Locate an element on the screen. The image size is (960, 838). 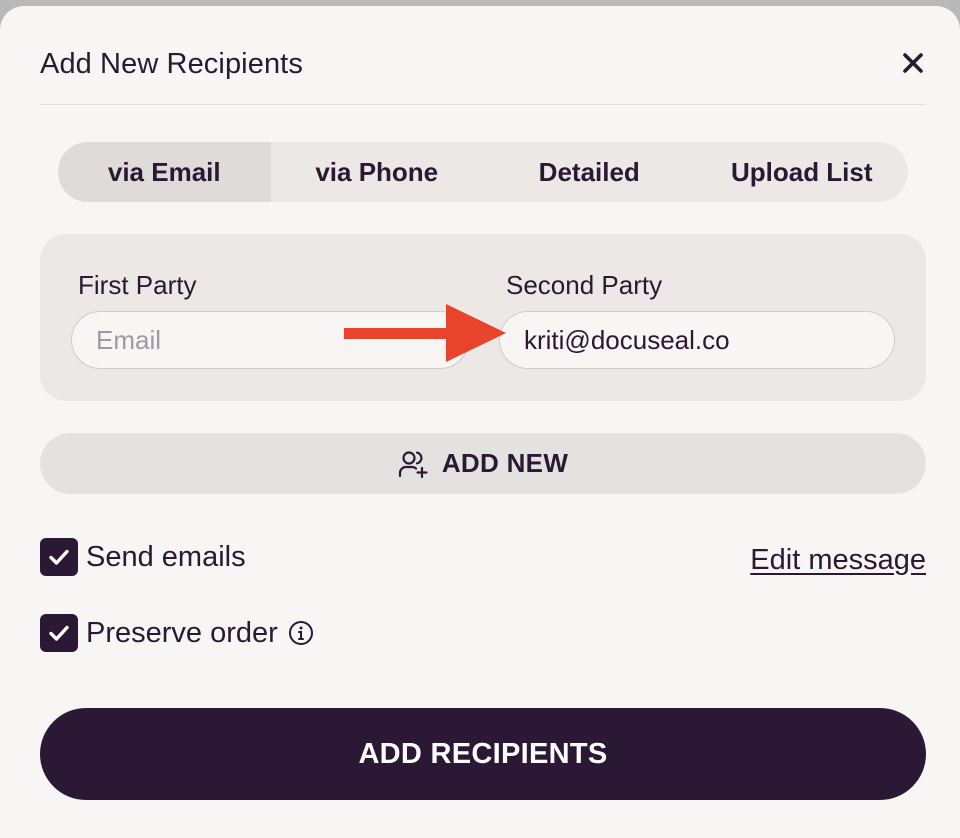
preserve-order-label: Preserve order is located at coordinates (182, 632).